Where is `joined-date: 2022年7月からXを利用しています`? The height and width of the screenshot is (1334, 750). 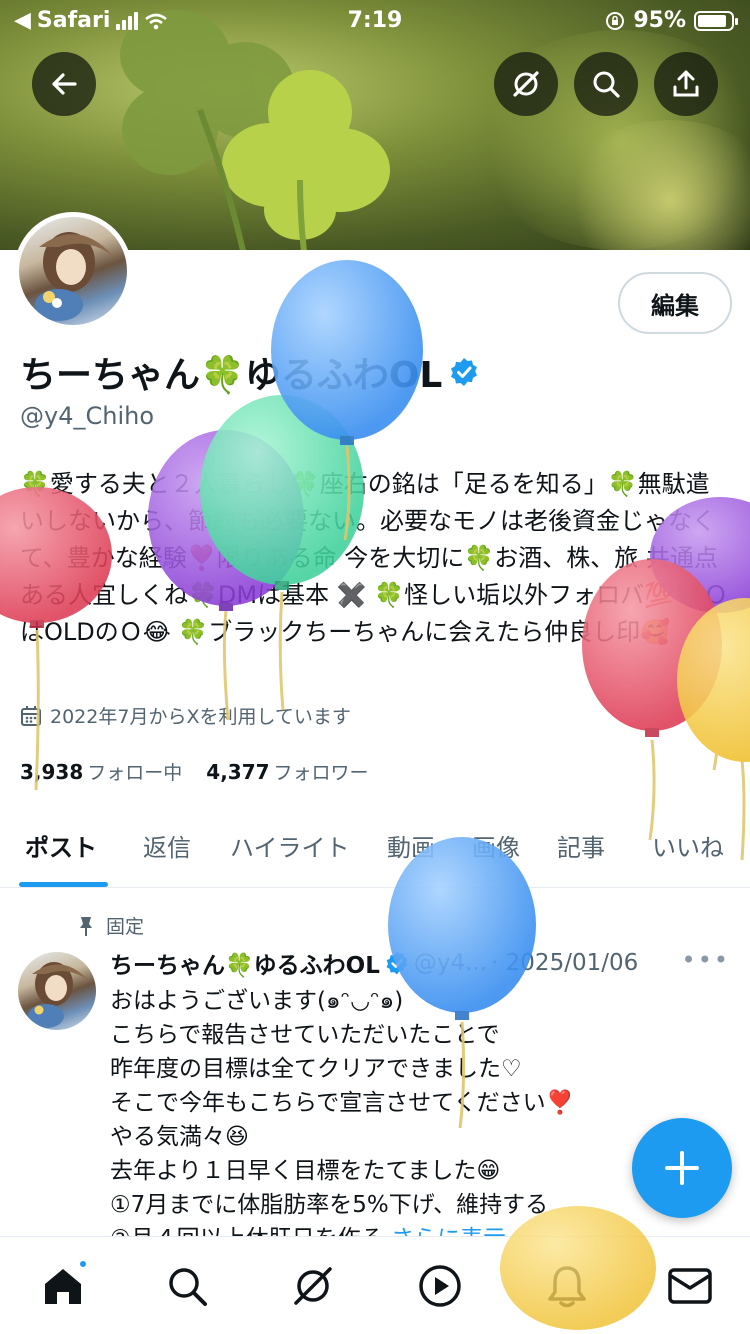 joined-date: 2022年7月からXを利用しています is located at coordinates (185, 715).